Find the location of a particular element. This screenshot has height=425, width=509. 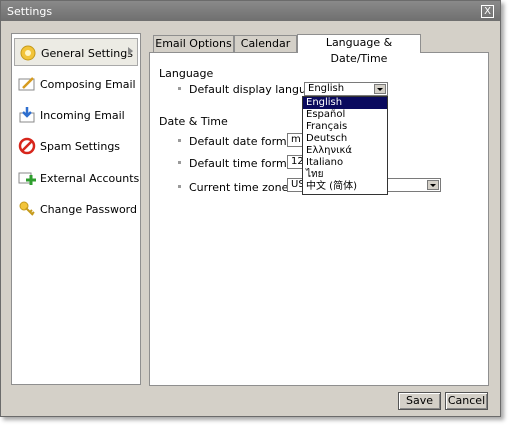

tab-language-date-time: Language & Date/Time is located at coordinates (359, 49).